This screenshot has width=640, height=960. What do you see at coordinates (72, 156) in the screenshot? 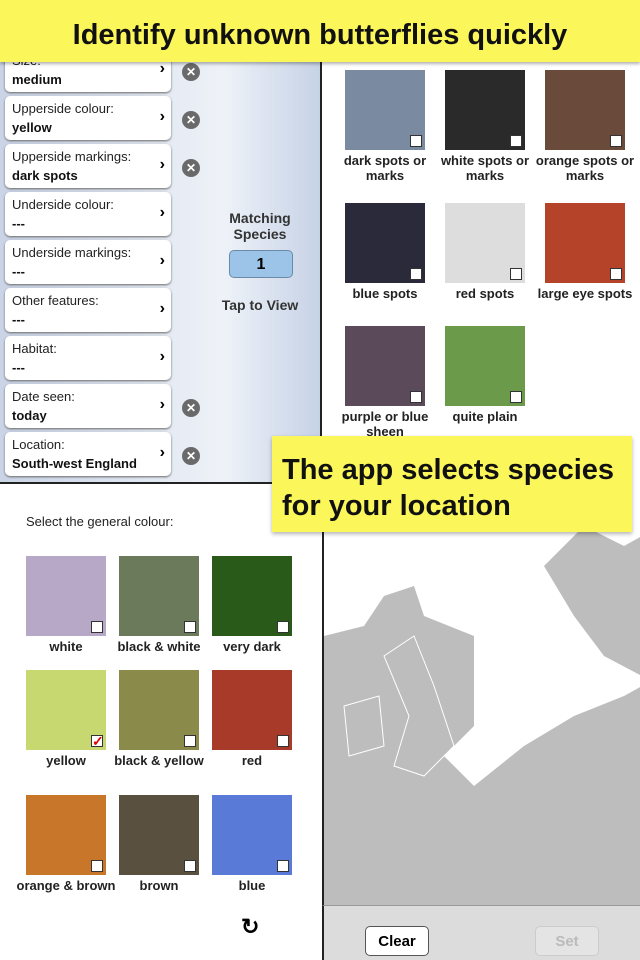
I see `filter-label: Upperside markings:` at bounding box center [72, 156].